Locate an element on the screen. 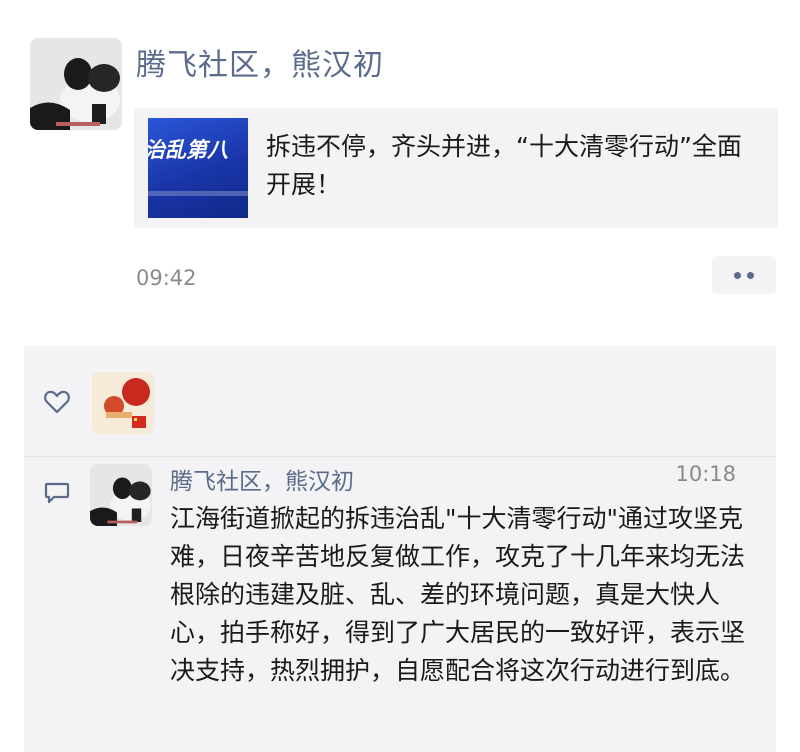 The height and width of the screenshot is (752, 800). more-options-button is located at coordinates (744, 275).